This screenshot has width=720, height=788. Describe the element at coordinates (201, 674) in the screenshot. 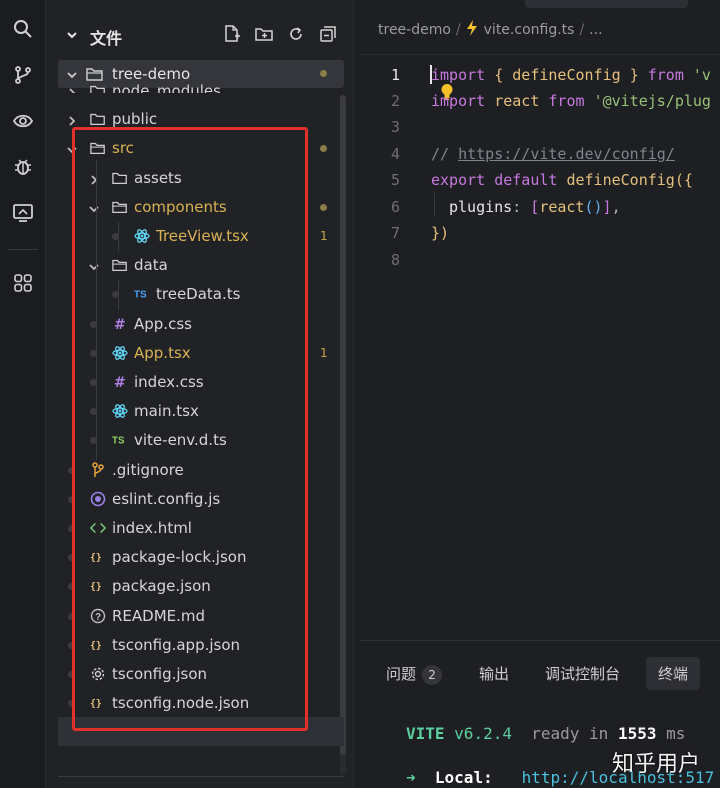

I see `tree-item: tsconfig.json` at that location.